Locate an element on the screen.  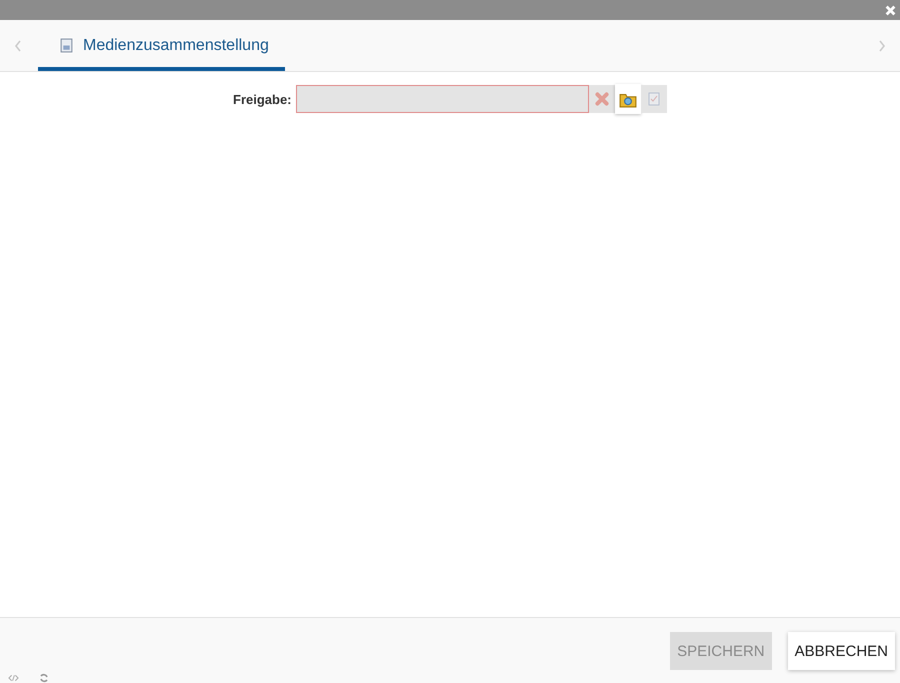
field-label: Freigabe: is located at coordinates (262, 99).